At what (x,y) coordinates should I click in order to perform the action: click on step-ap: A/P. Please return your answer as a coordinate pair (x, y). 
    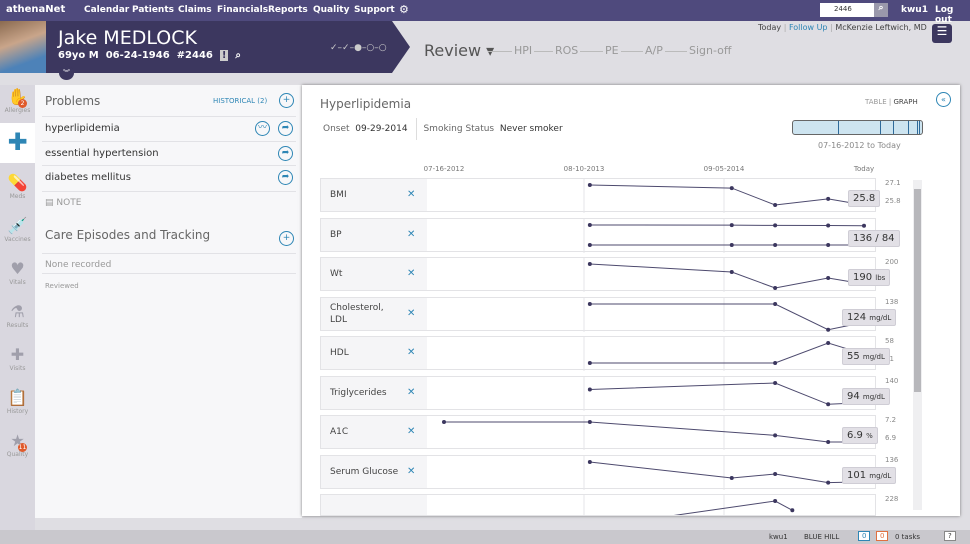
    Looking at the image, I should click on (654, 50).